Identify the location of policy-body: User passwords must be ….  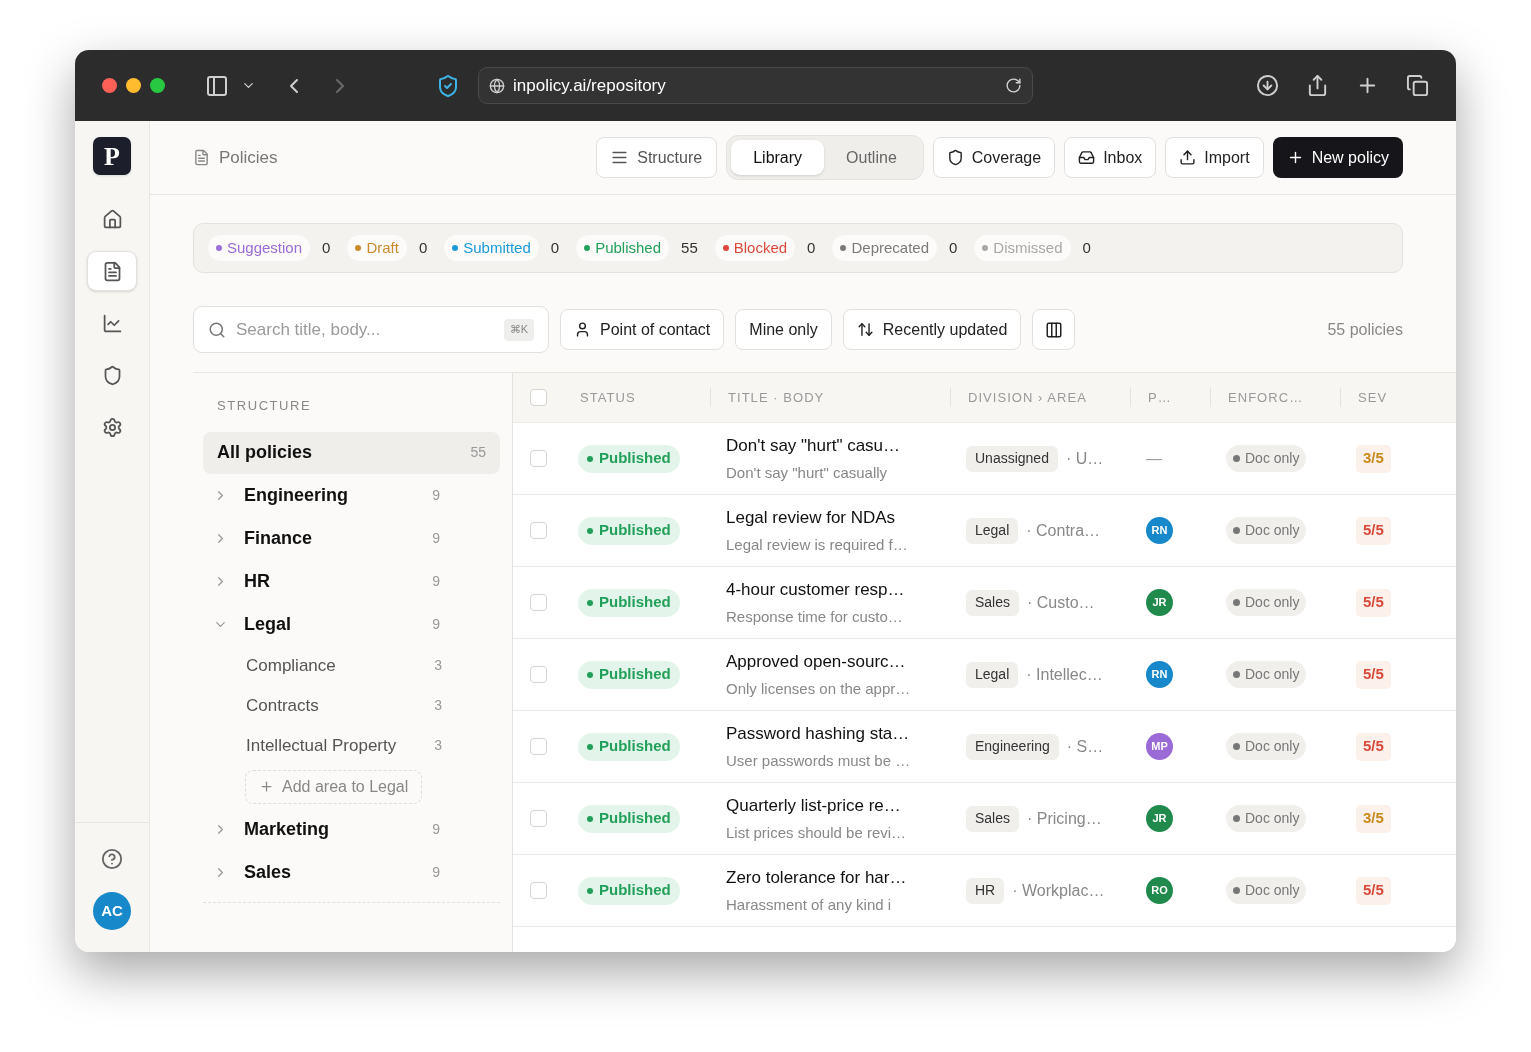
(819, 760).